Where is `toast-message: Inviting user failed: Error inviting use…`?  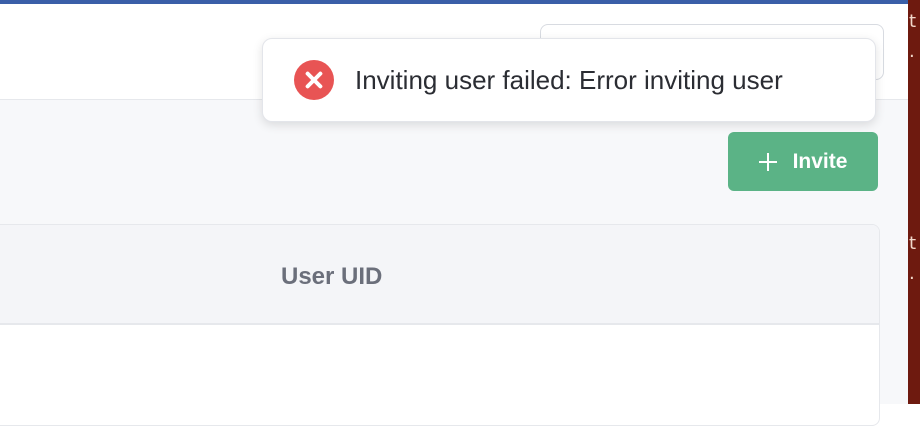
toast-message: Inviting user failed: Error inviting use… is located at coordinates (569, 79).